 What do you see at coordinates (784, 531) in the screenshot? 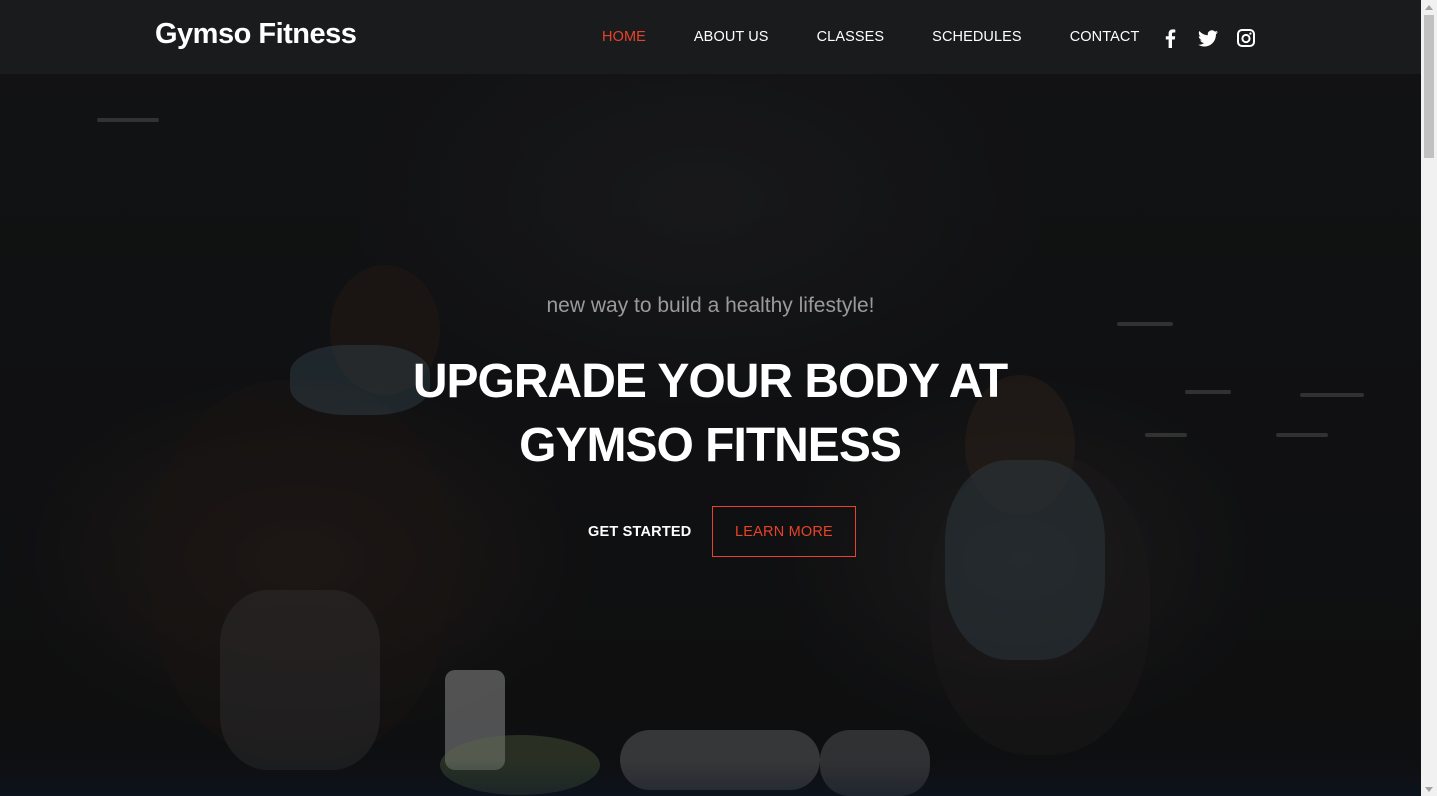
I see `learn-more-button: LEARN MORE` at bounding box center [784, 531].